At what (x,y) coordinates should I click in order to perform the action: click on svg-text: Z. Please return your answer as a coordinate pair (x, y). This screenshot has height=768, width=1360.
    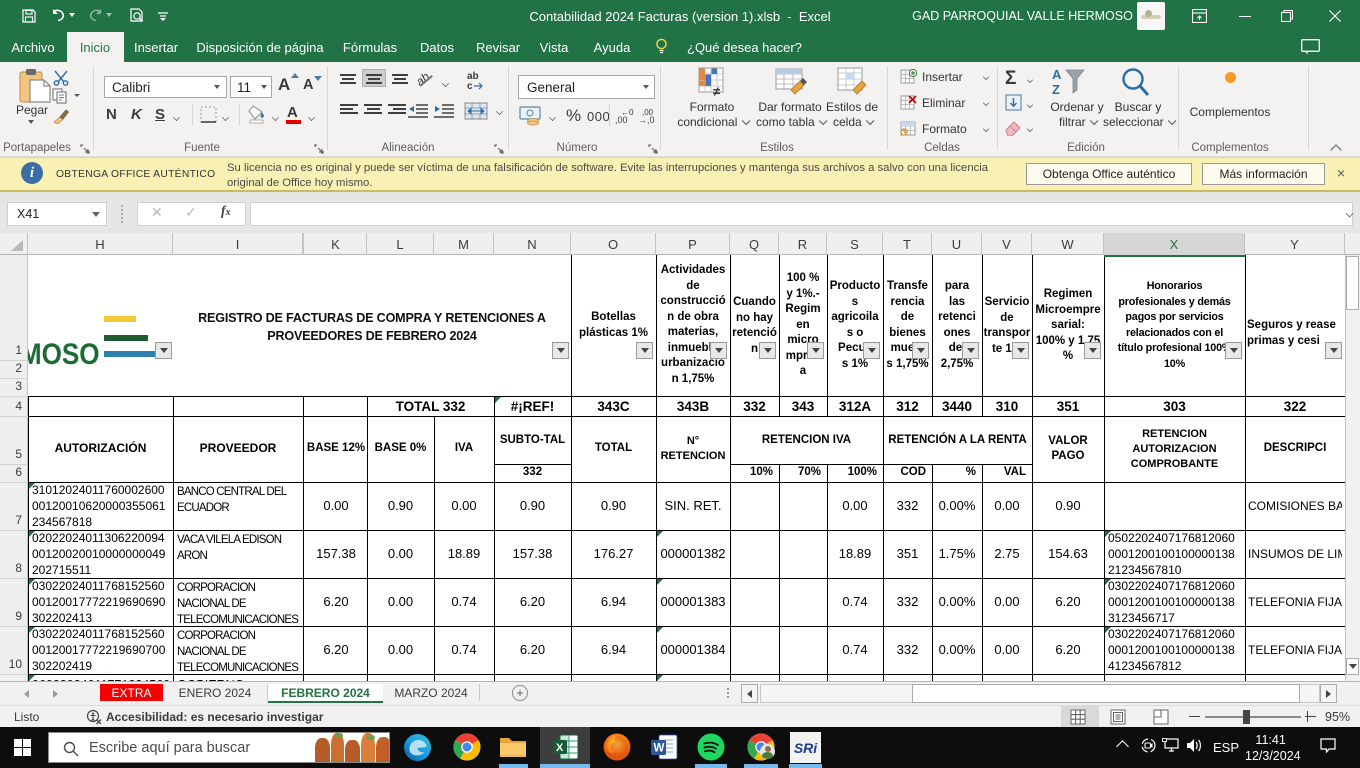
    Looking at the image, I should click on (1056, 89).